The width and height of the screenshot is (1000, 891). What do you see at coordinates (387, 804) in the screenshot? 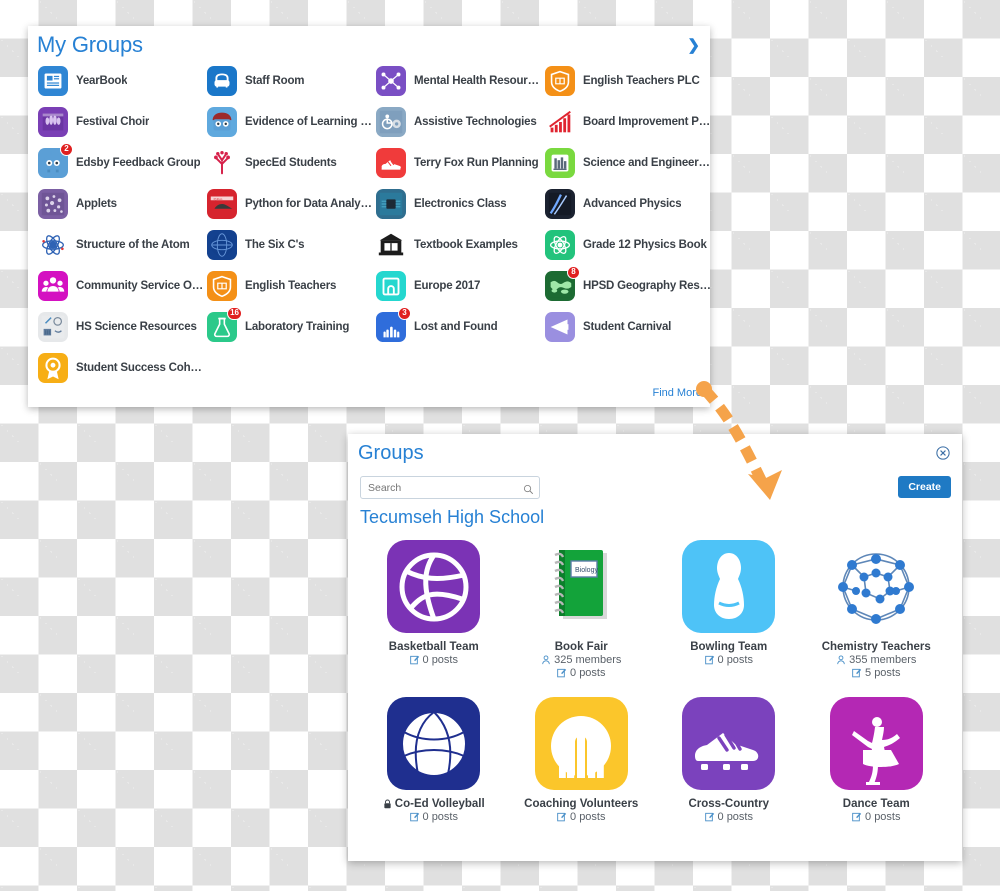
I see `lock-icon` at bounding box center [387, 804].